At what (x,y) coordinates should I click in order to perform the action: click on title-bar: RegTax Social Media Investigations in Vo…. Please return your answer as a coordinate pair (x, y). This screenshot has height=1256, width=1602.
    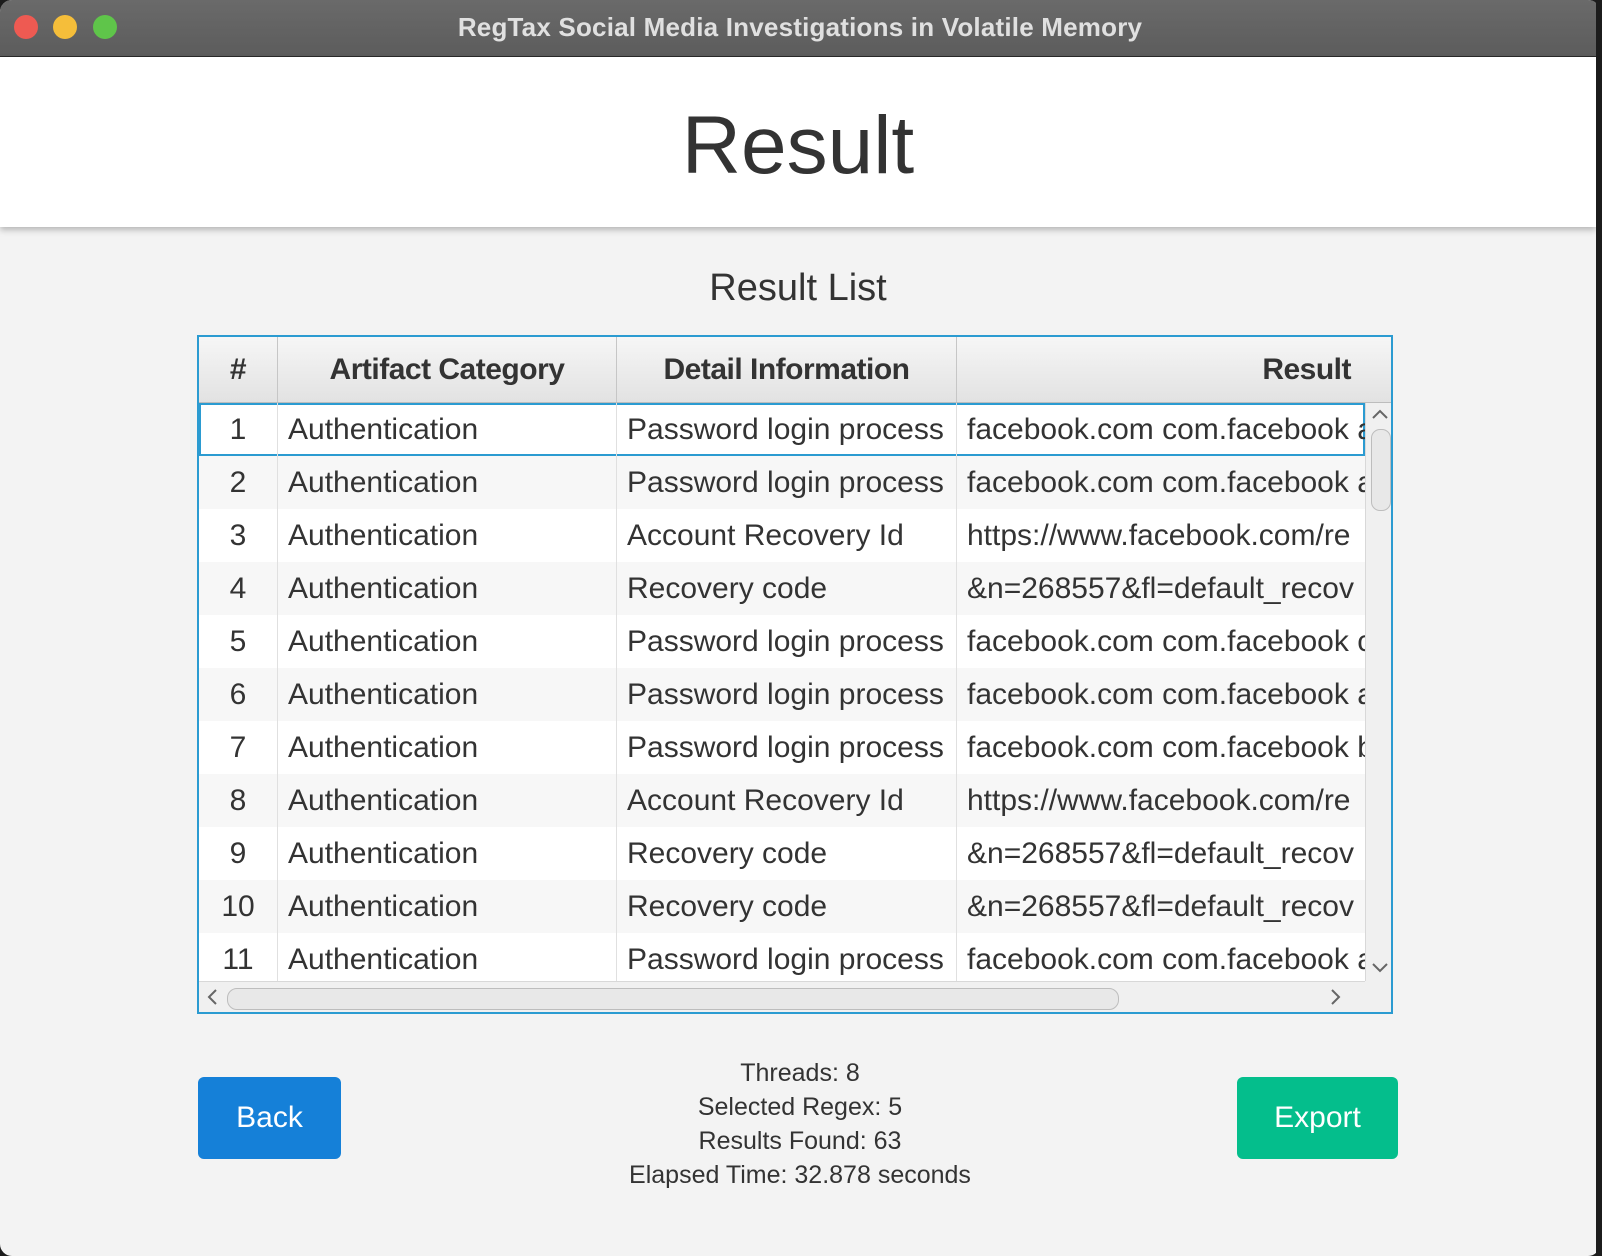
    Looking at the image, I should click on (800, 28).